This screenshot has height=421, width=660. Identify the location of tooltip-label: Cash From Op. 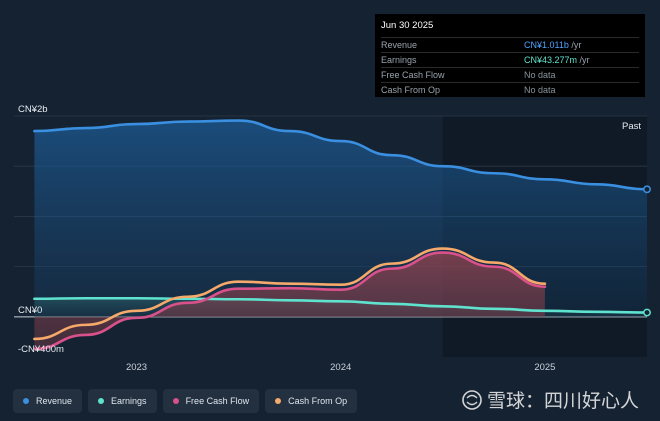
(411, 90).